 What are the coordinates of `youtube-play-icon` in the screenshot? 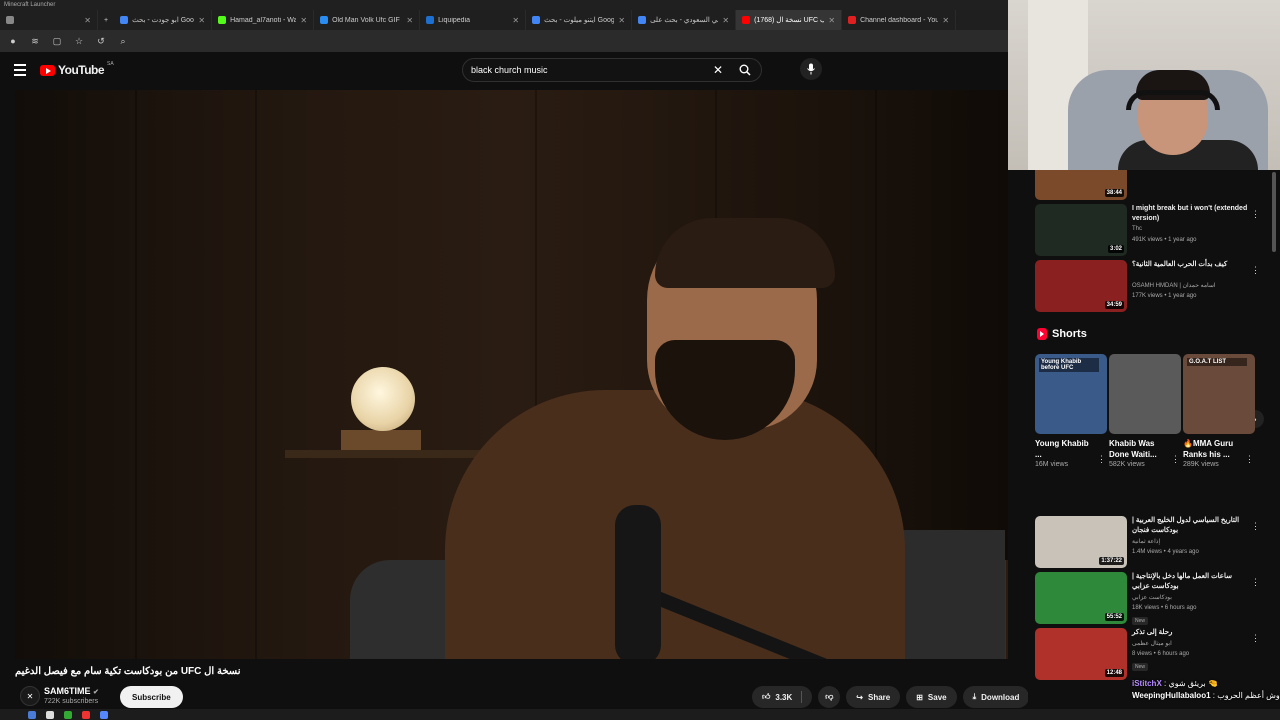 It's located at (47, 70).